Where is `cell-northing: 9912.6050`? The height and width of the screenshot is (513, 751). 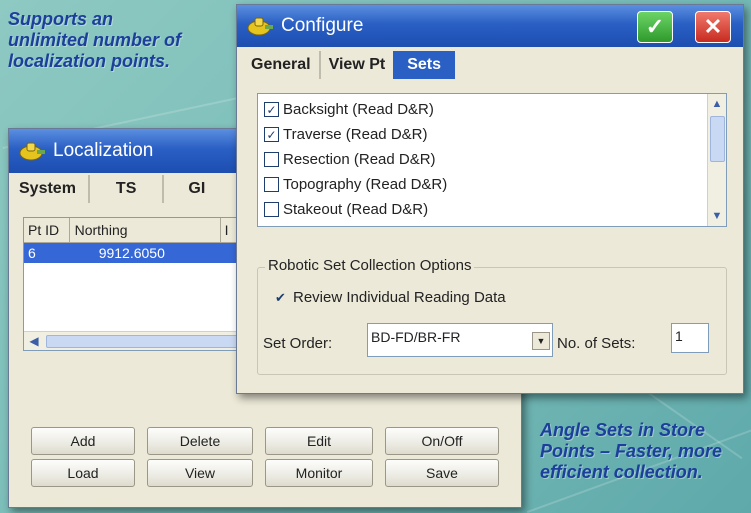 cell-northing: 9912.6050 is located at coordinates (131, 253).